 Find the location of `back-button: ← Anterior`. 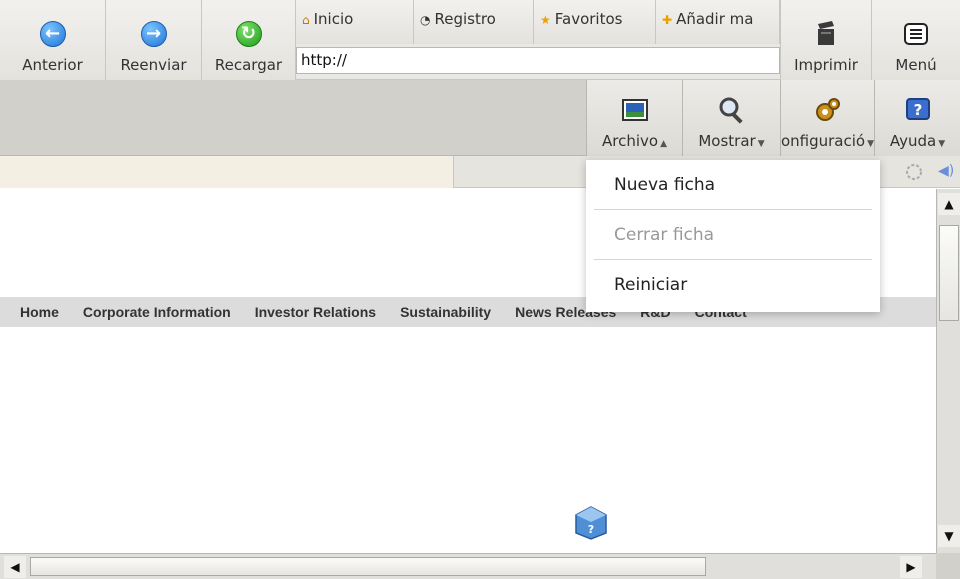

back-button: ← Anterior is located at coordinates (53, 40).